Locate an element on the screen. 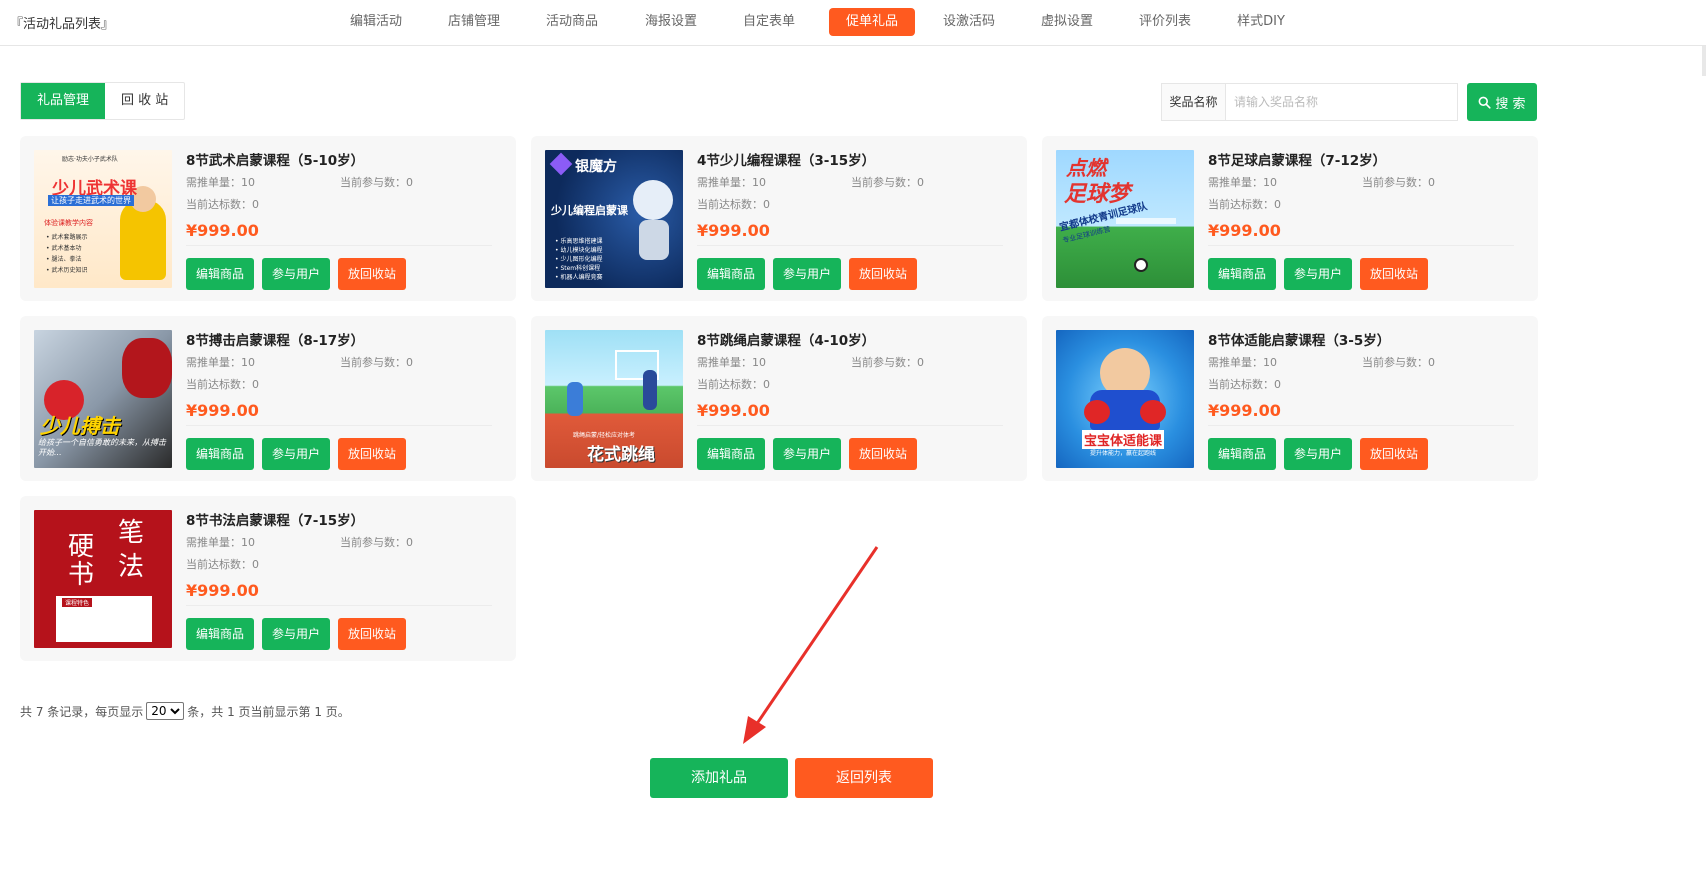 The width and height of the screenshot is (1706, 886). nav-item-4: 海报设置 is located at coordinates (671, 22).